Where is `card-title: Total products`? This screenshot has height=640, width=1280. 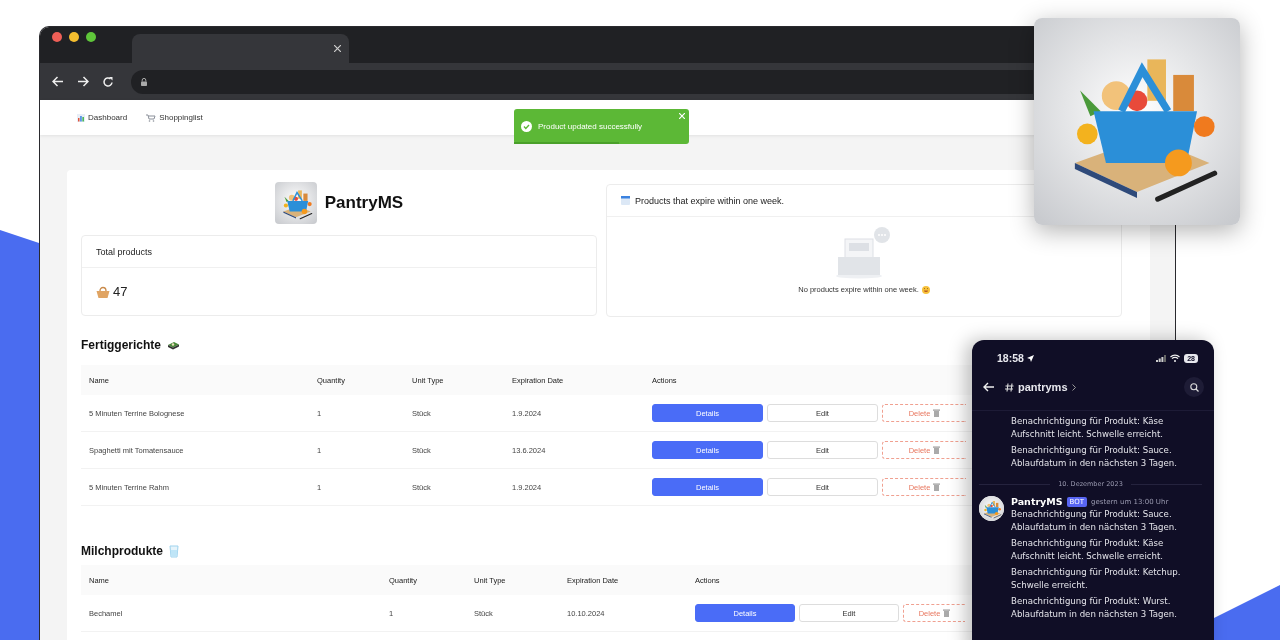
card-title: Total products is located at coordinates (124, 251).